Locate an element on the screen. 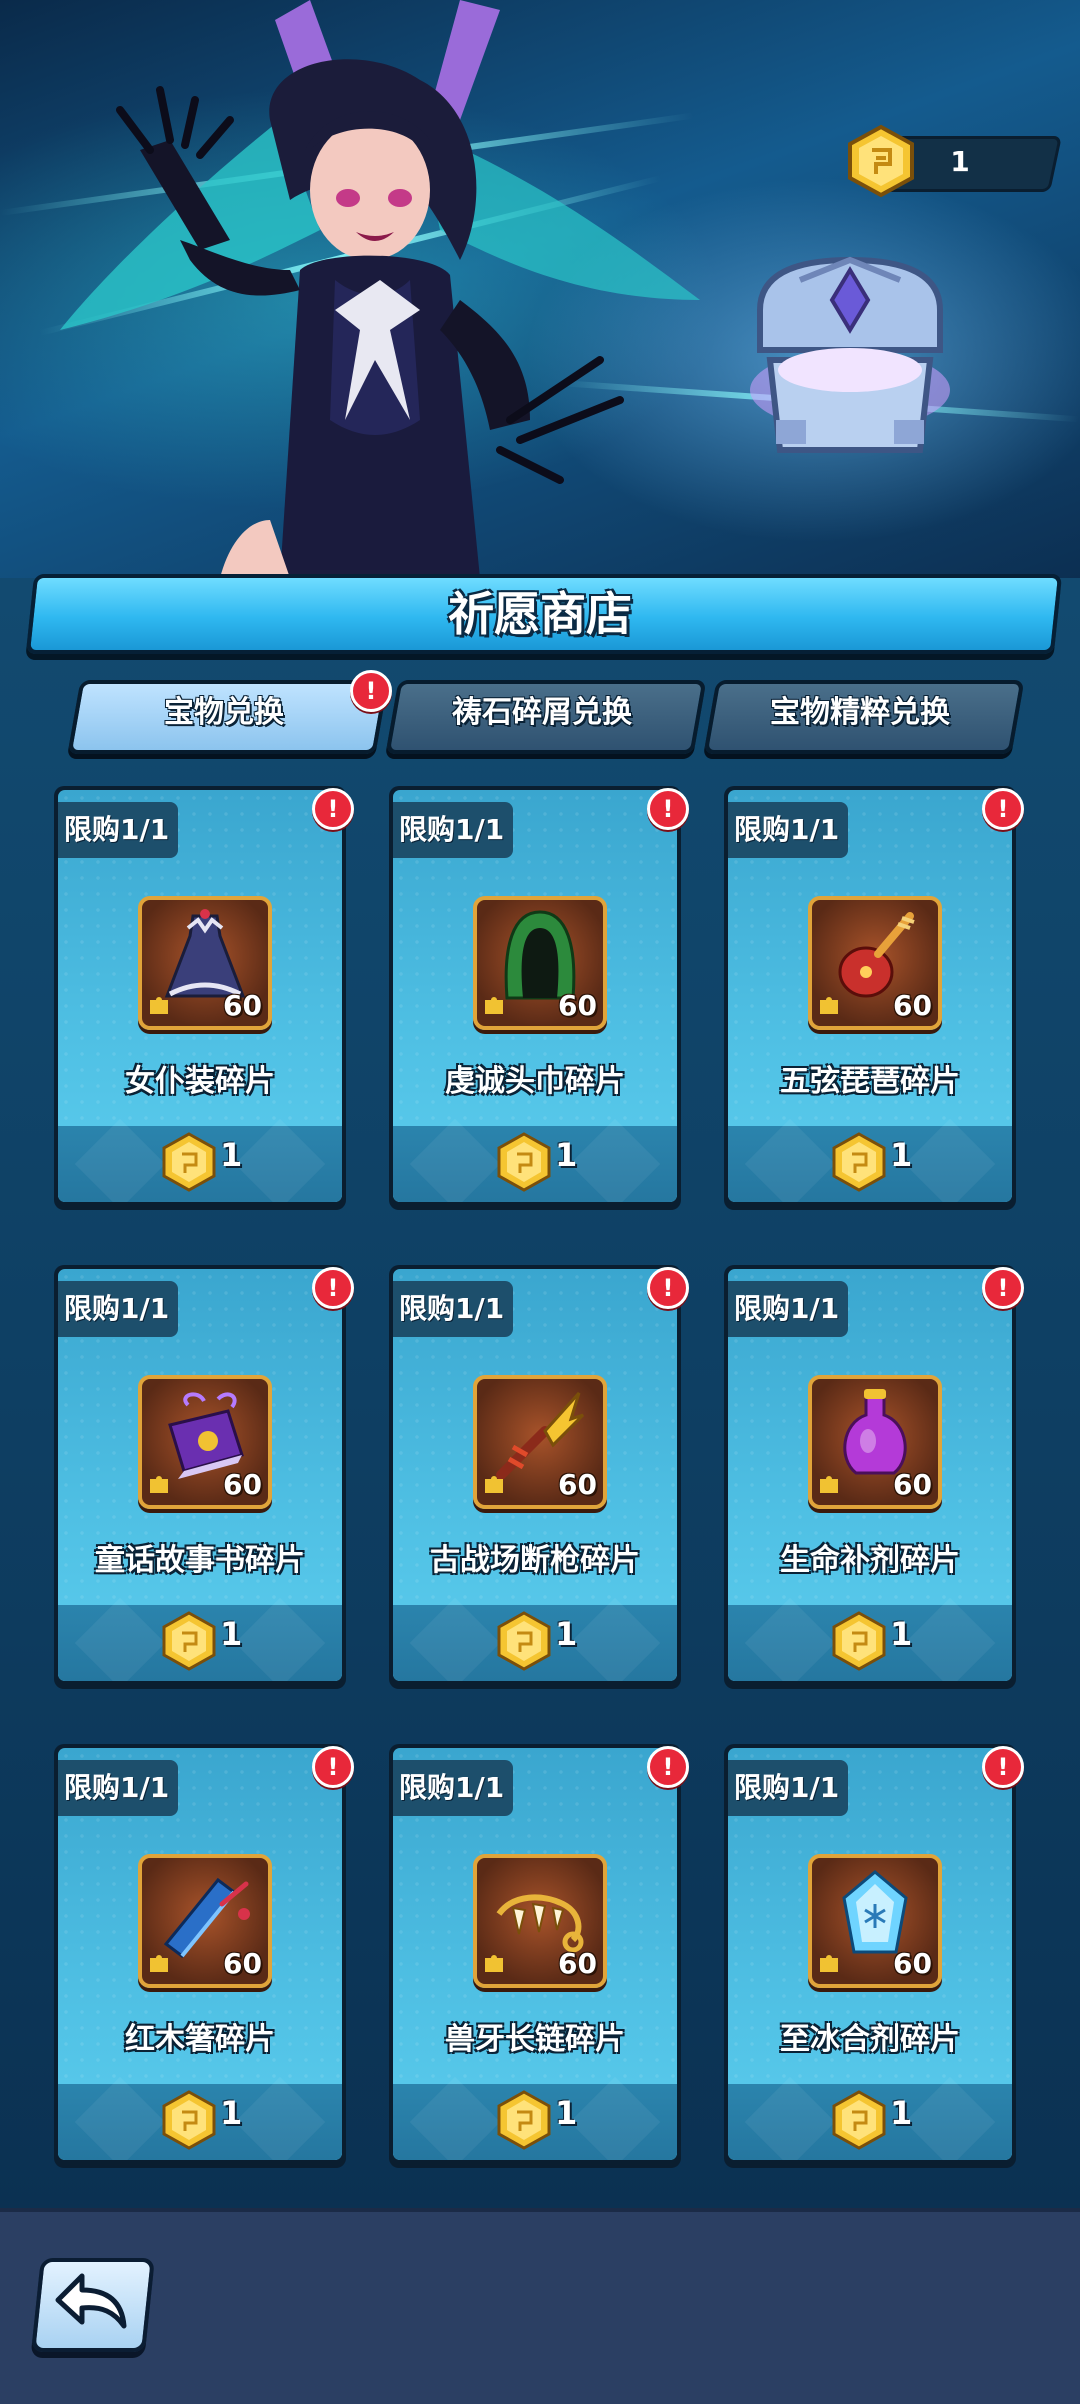 The height and width of the screenshot is (2404, 1080). tab-label: 宝物兑换 is located at coordinates (224, 712).